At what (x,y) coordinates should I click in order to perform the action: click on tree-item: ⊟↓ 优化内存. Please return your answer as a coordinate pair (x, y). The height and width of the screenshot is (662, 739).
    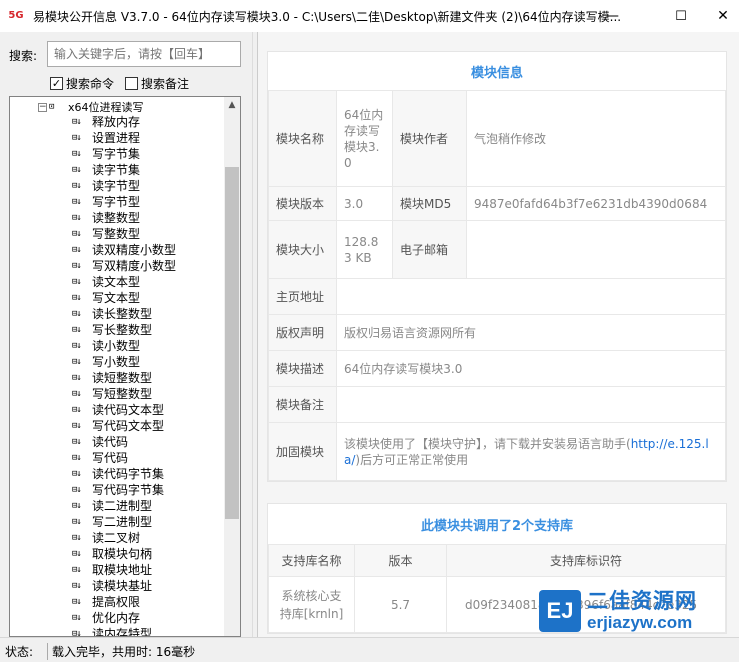
    Looking at the image, I should click on (124, 618).